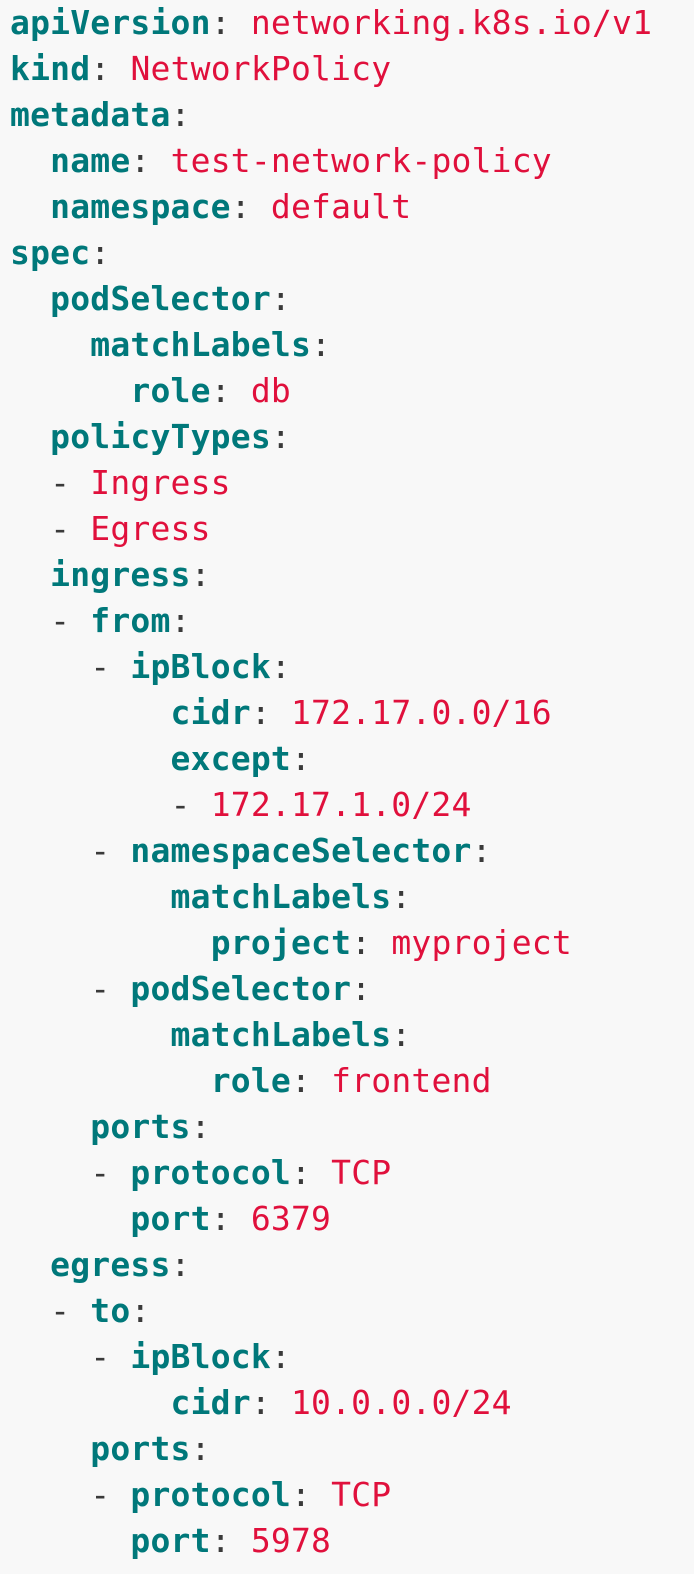  Describe the element at coordinates (281, 942) in the screenshot. I see `yaml-key: project` at that location.